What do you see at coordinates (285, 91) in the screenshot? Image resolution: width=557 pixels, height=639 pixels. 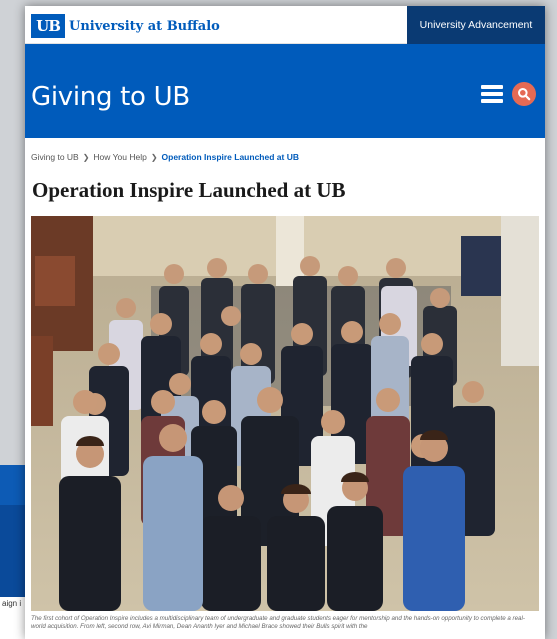 I see `hero-banner: Giving to UB` at bounding box center [285, 91].